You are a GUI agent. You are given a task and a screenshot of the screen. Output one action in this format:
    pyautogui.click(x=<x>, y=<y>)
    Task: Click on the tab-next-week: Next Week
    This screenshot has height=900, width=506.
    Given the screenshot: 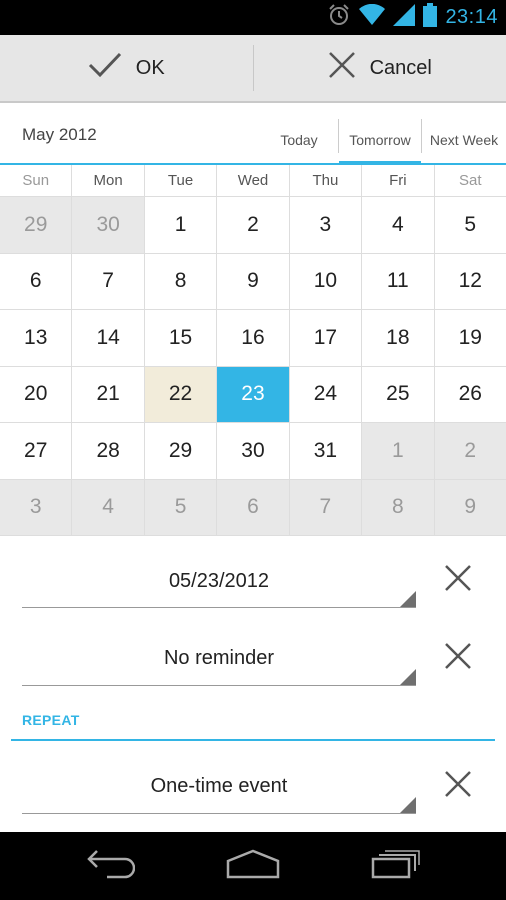 What is the action you would take?
    pyautogui.click(x=464, y=140)
    